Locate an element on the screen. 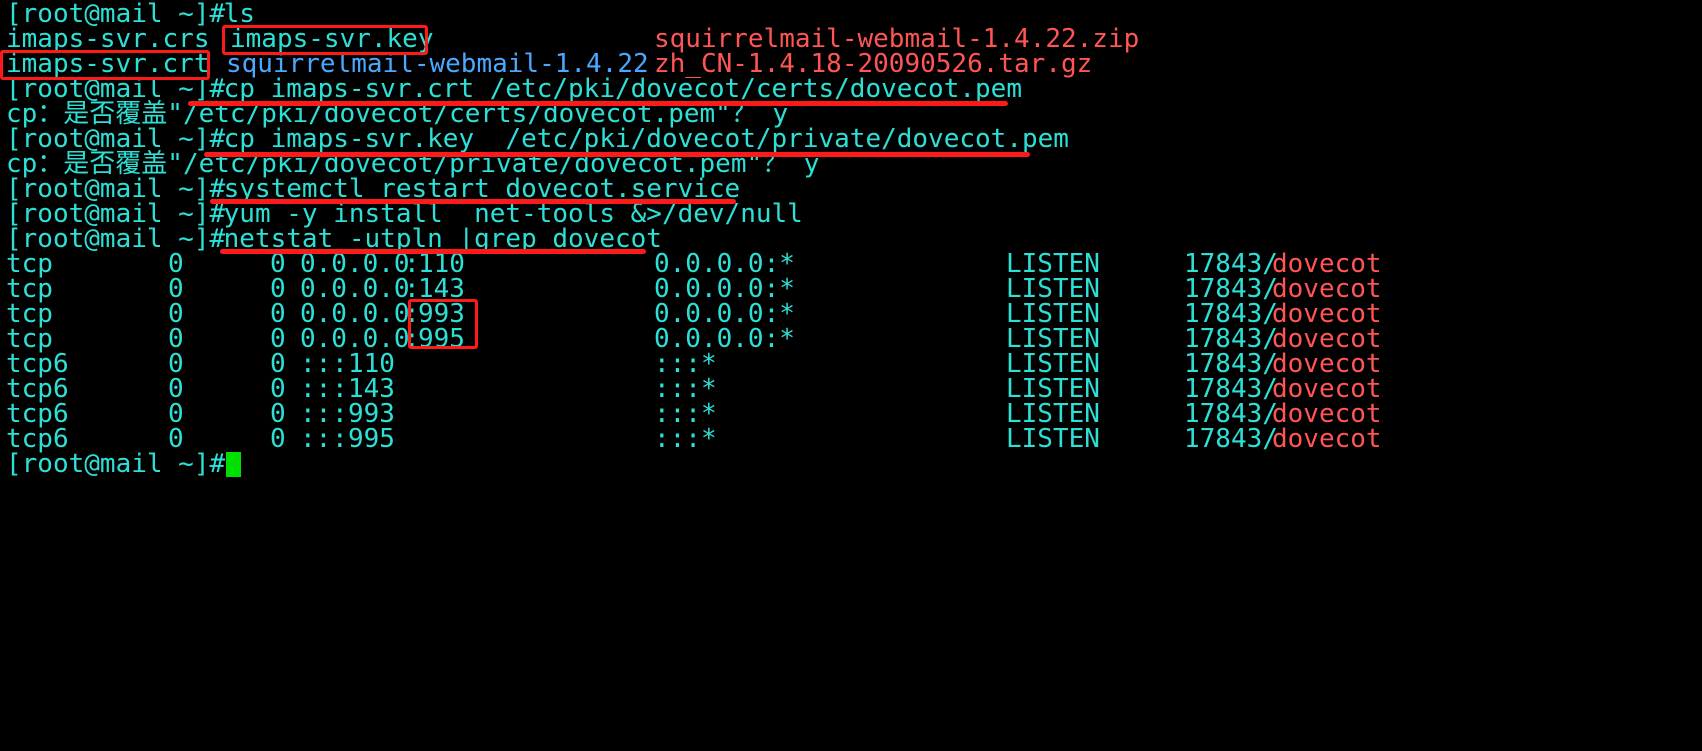  pid-cell: 17843/ is located at coordinates (1231, 439).